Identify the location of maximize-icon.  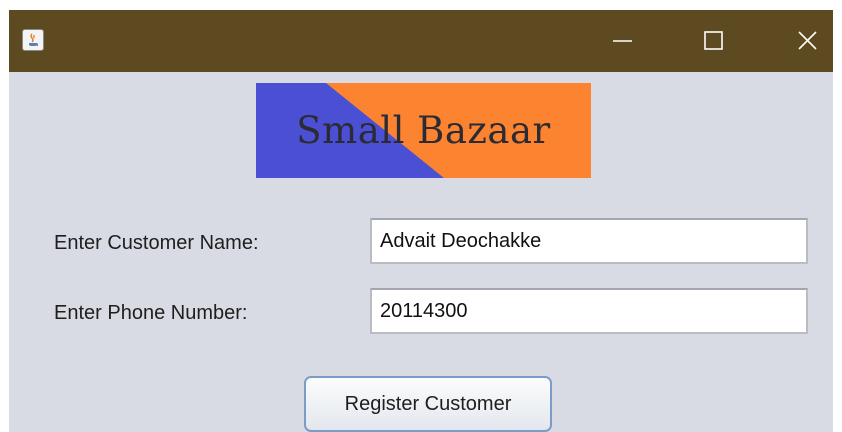
(713, 40).